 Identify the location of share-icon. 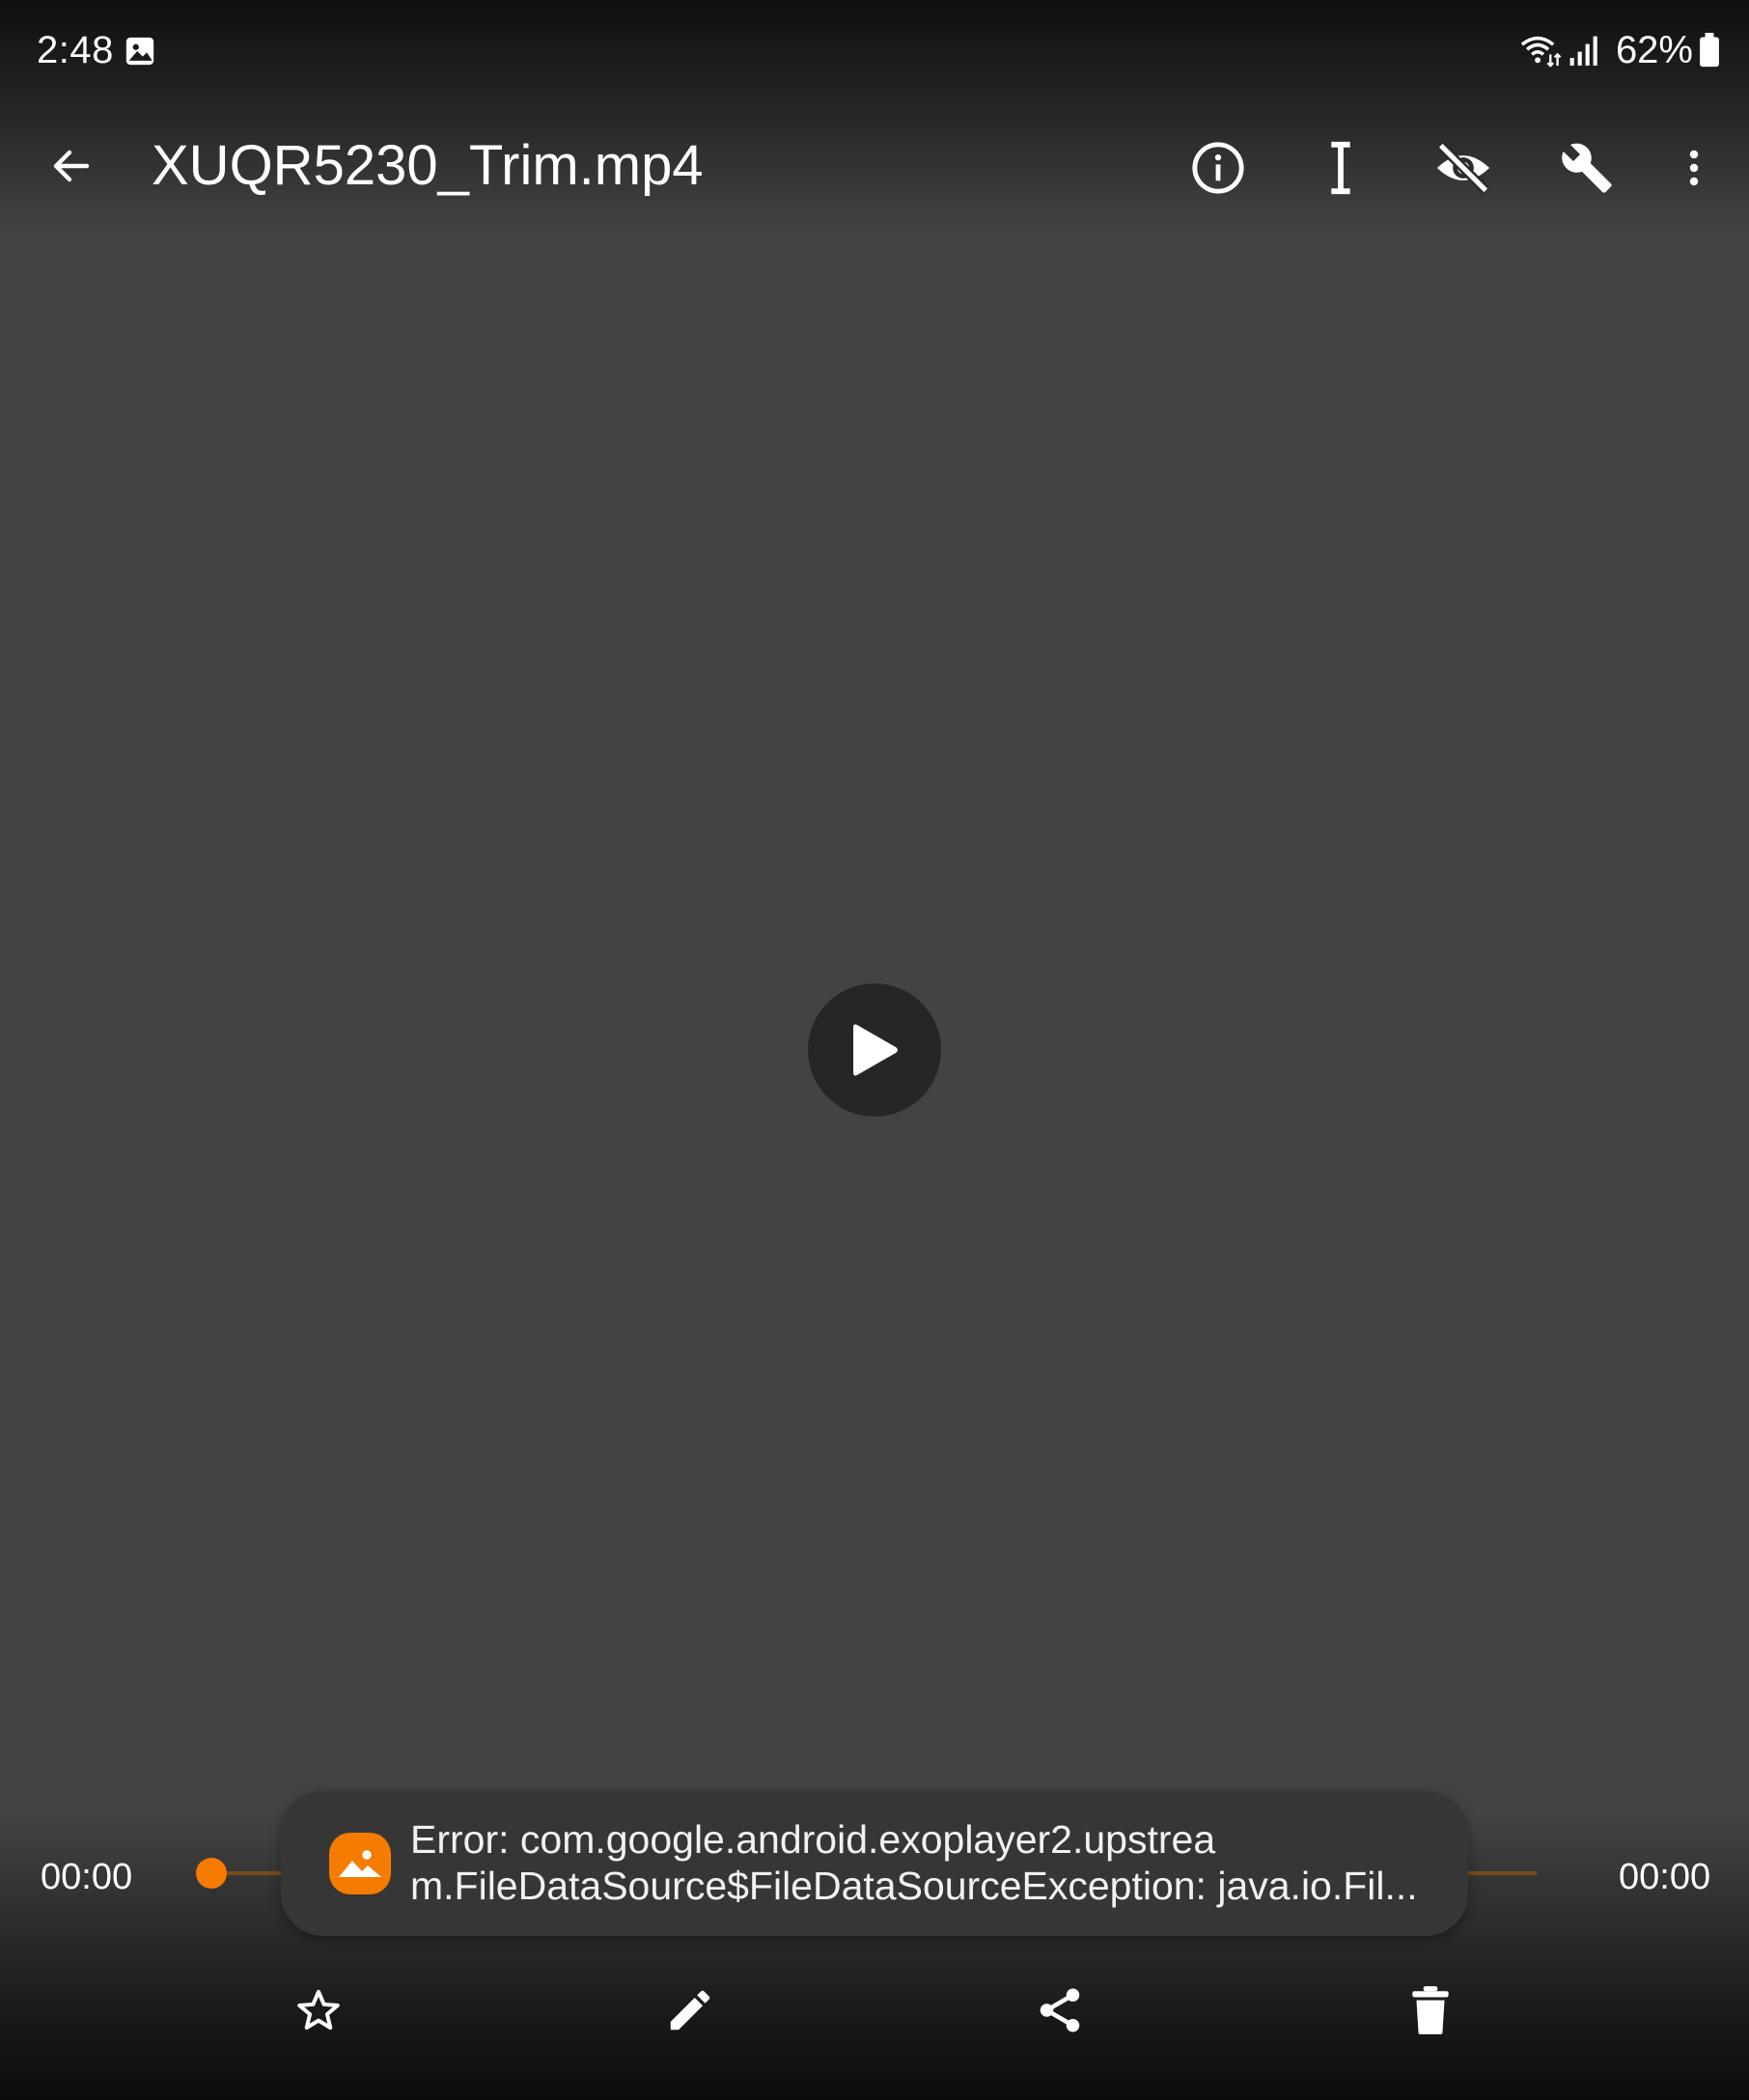
(1060, 2010).